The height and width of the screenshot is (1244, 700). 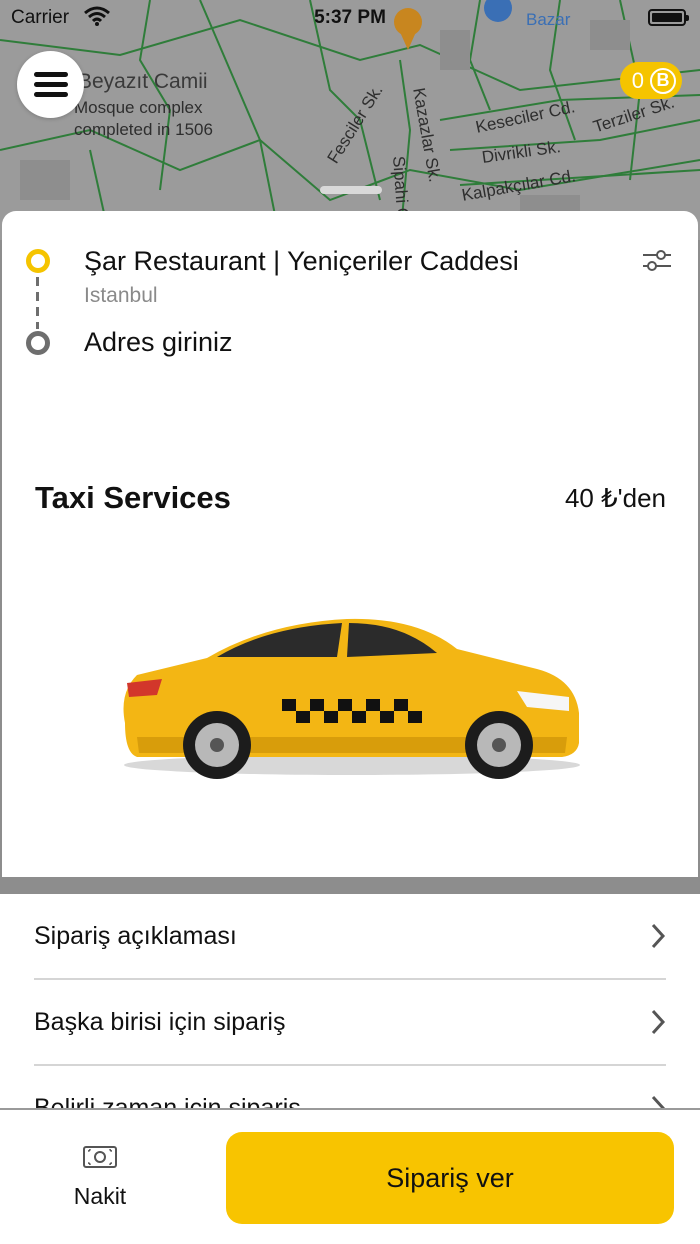 I want to click on destination-input: Adres giriniz, so click(x=158, y=342).